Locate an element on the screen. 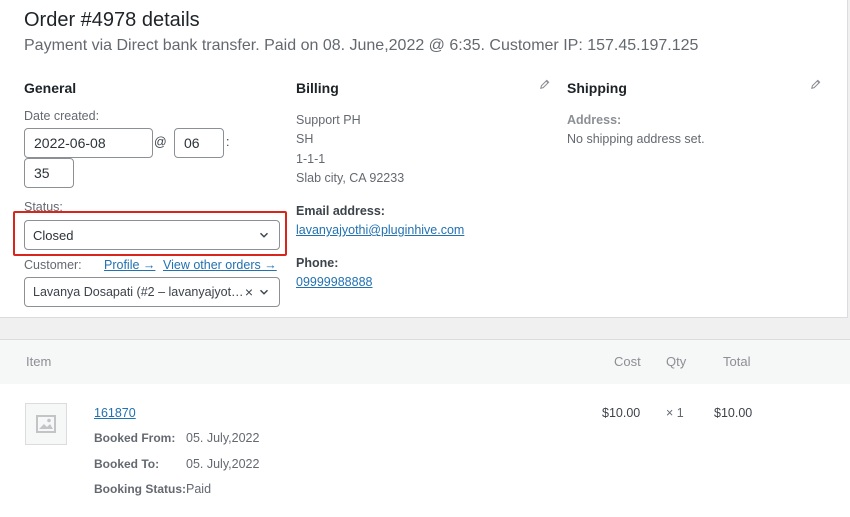 Image resolution: width=850 pixels, height=517 pixels. billing-address-line: SH is located at coordinates (305, 139).